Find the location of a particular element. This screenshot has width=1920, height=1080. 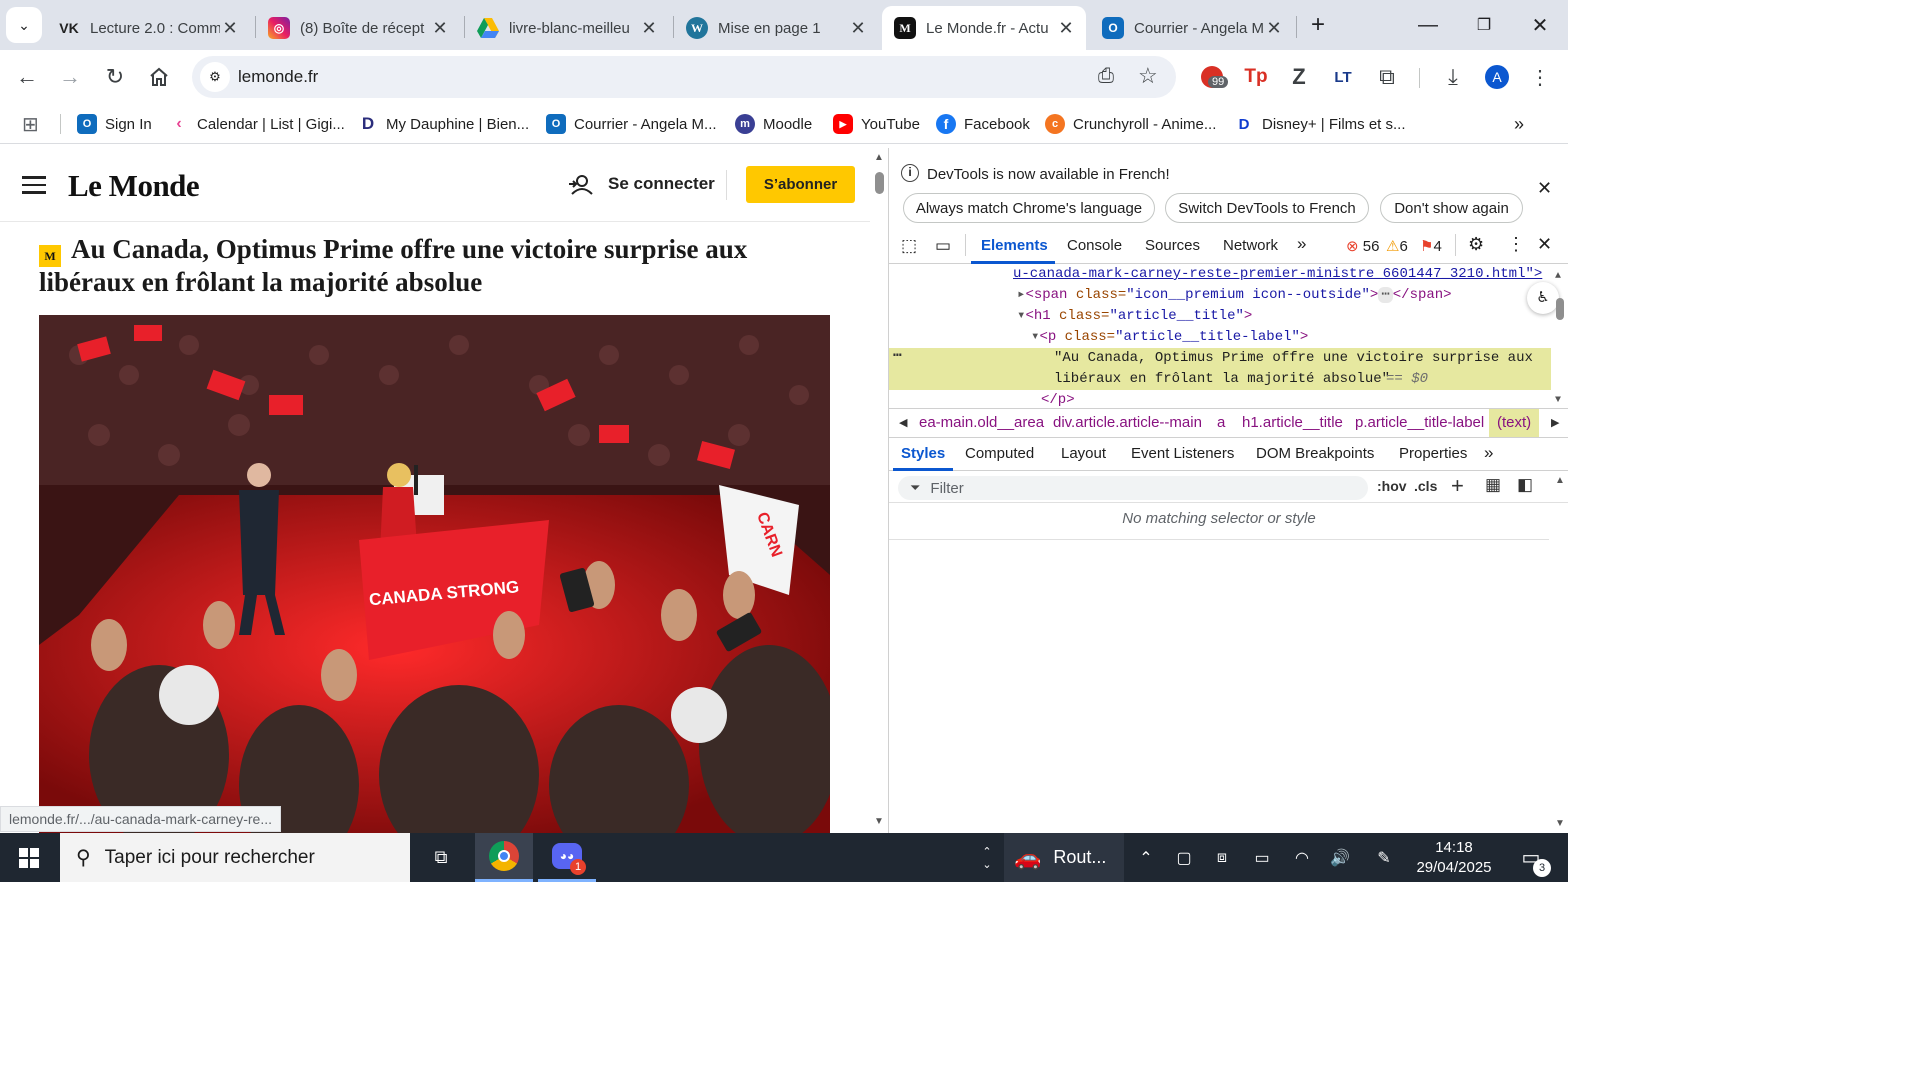

tab-layout: Layout is located at coordinates (1083, 453).